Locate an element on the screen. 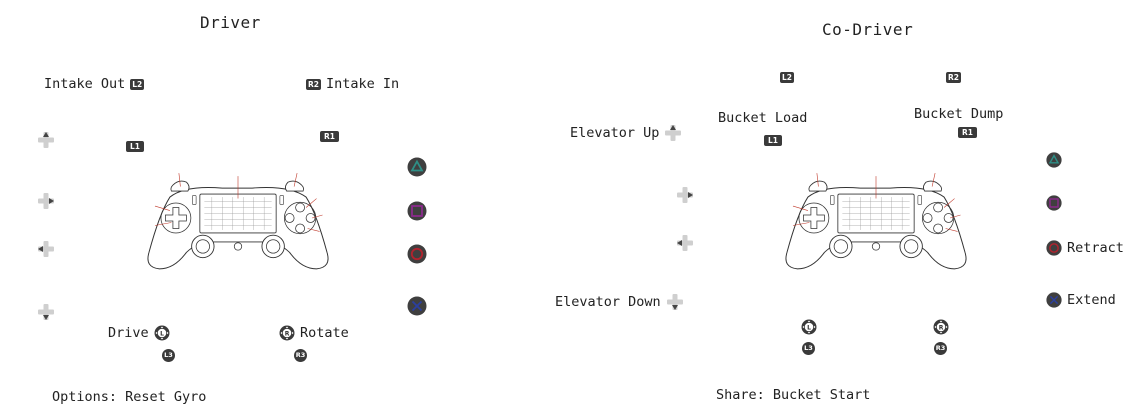 This screenshot has height=417, width=1146. driver-r3-row: R Rotate is located at coordinates (314, 333).